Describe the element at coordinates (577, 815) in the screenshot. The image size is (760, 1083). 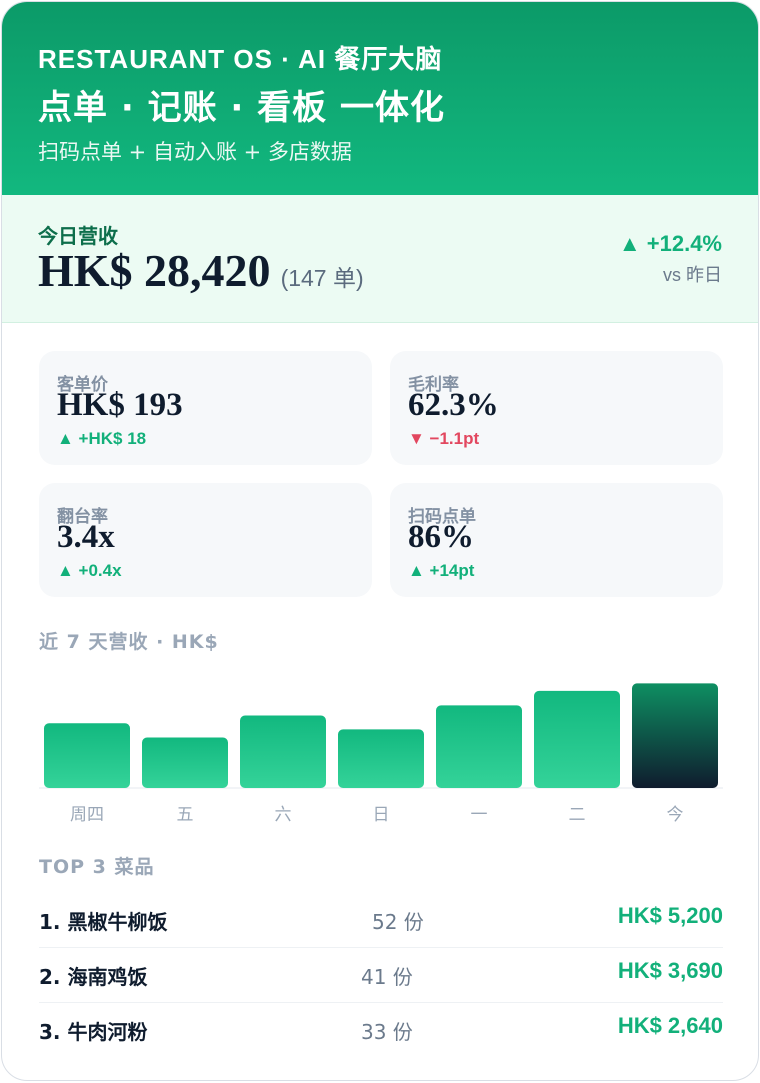
I see `chart-x-label-5: 二` at that location.